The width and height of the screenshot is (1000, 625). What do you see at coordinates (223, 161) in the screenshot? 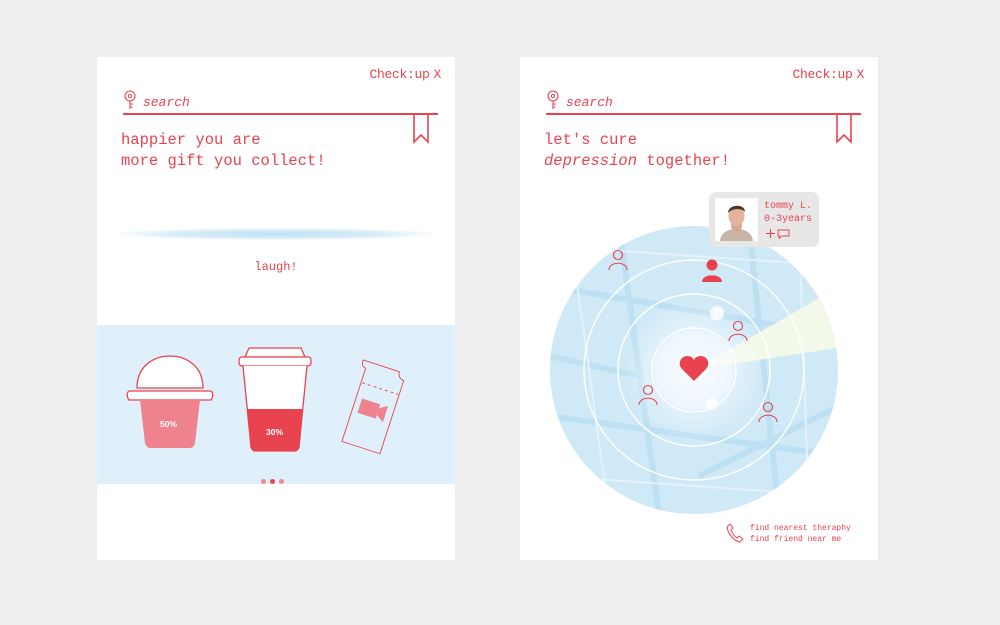
I see `headline-line-2: more gift you collect!` at bounding box center [223, 161].